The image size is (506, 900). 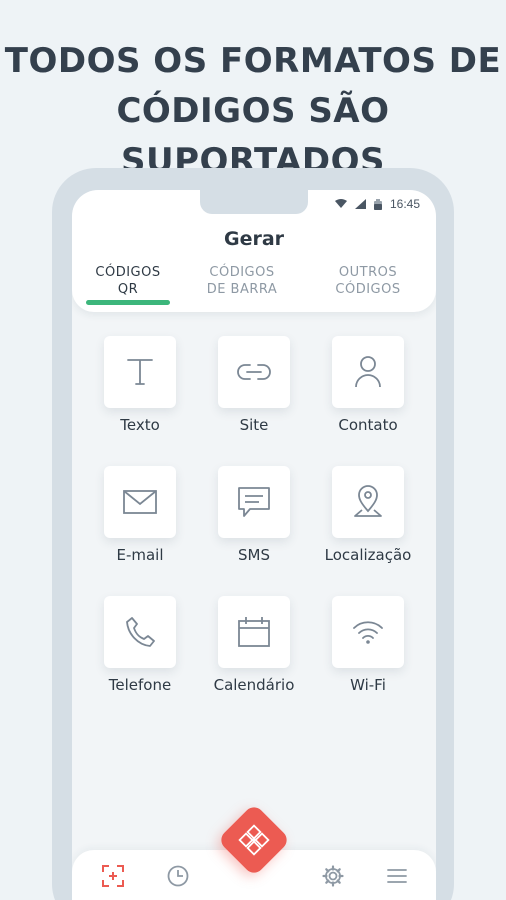 I want to click on grid-item-email: E-mail, so click(x=140, y=515).